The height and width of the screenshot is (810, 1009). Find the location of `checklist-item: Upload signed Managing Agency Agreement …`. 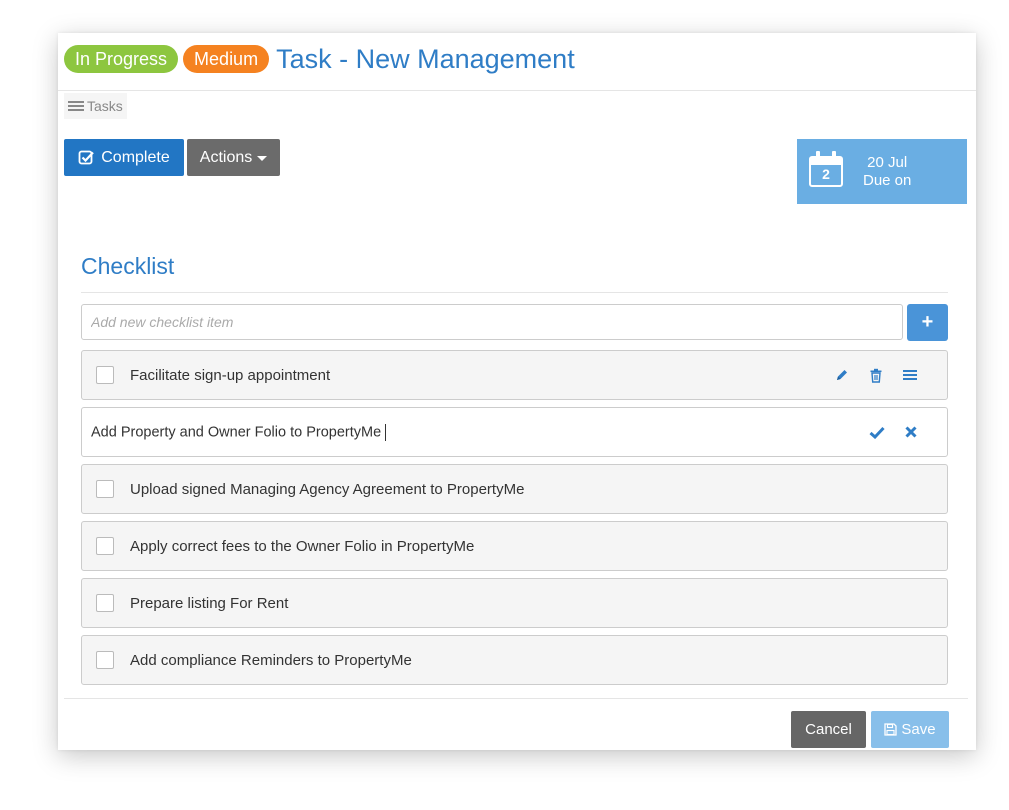

checklist-item: Upload signed Managing Agency Agreement … is located at coordinates (514, 489).